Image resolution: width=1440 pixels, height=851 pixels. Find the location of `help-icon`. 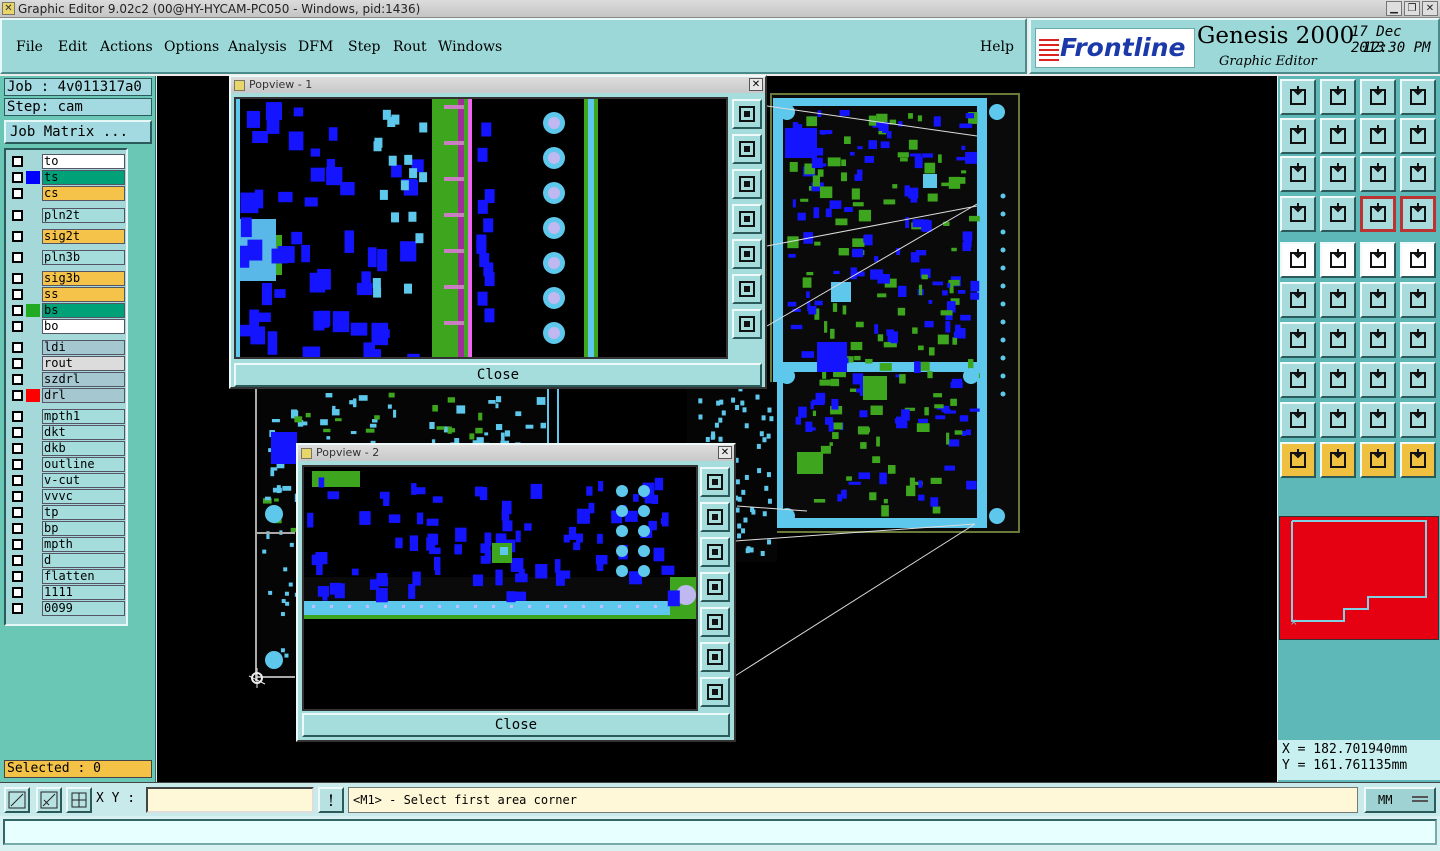

help-icon is located at coordinates (1418, 174).